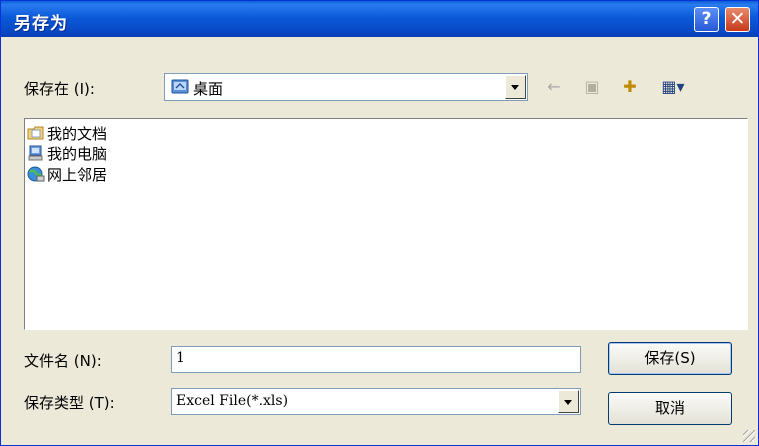 The width and height of the screenshot is (759, 446). Describe the element at coordinates (77, 133) in the screenshot. I see `list-item-label: 我的文档` at that location.